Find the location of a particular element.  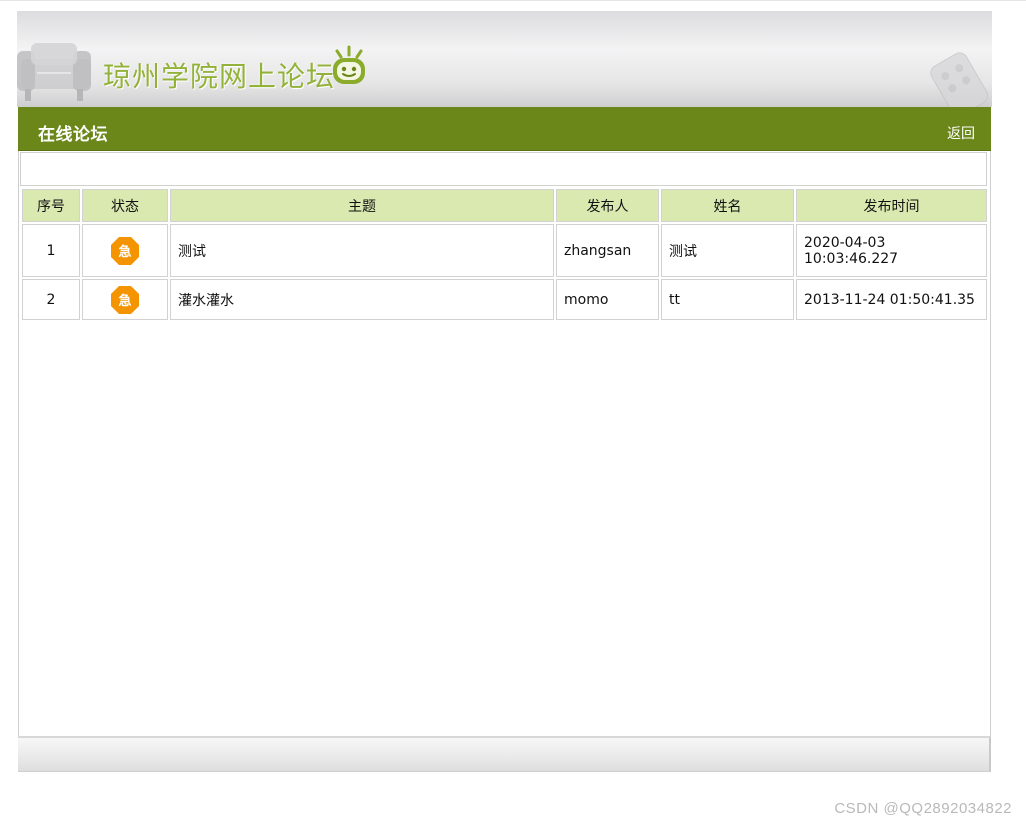

table-row: 2 急 灌水灌水 momo tt 2013-11-24 01:50:41.35 is located at coordinates (504, 299).